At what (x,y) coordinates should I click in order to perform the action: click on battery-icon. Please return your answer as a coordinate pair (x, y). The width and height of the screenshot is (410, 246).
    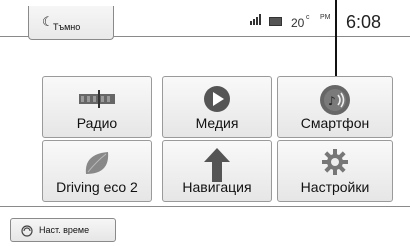
    Looking at the image, I should click on (275, 21).